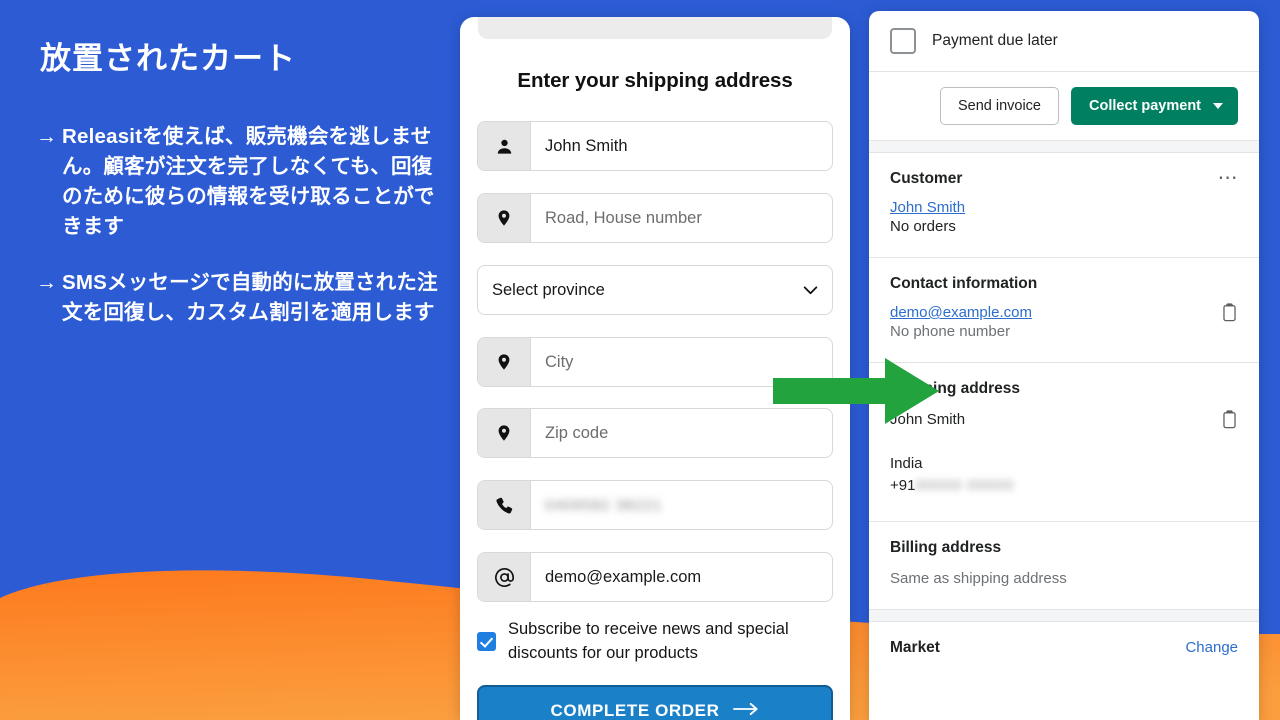 This screenshot has height=720, width=1280. I want to click on city-field: City, so click(655, 362).